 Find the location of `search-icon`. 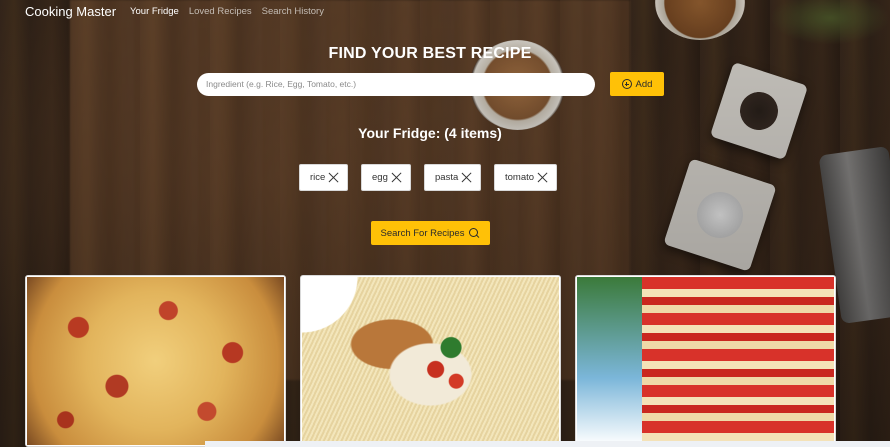

search-icon is located at coordinates (474, 233).